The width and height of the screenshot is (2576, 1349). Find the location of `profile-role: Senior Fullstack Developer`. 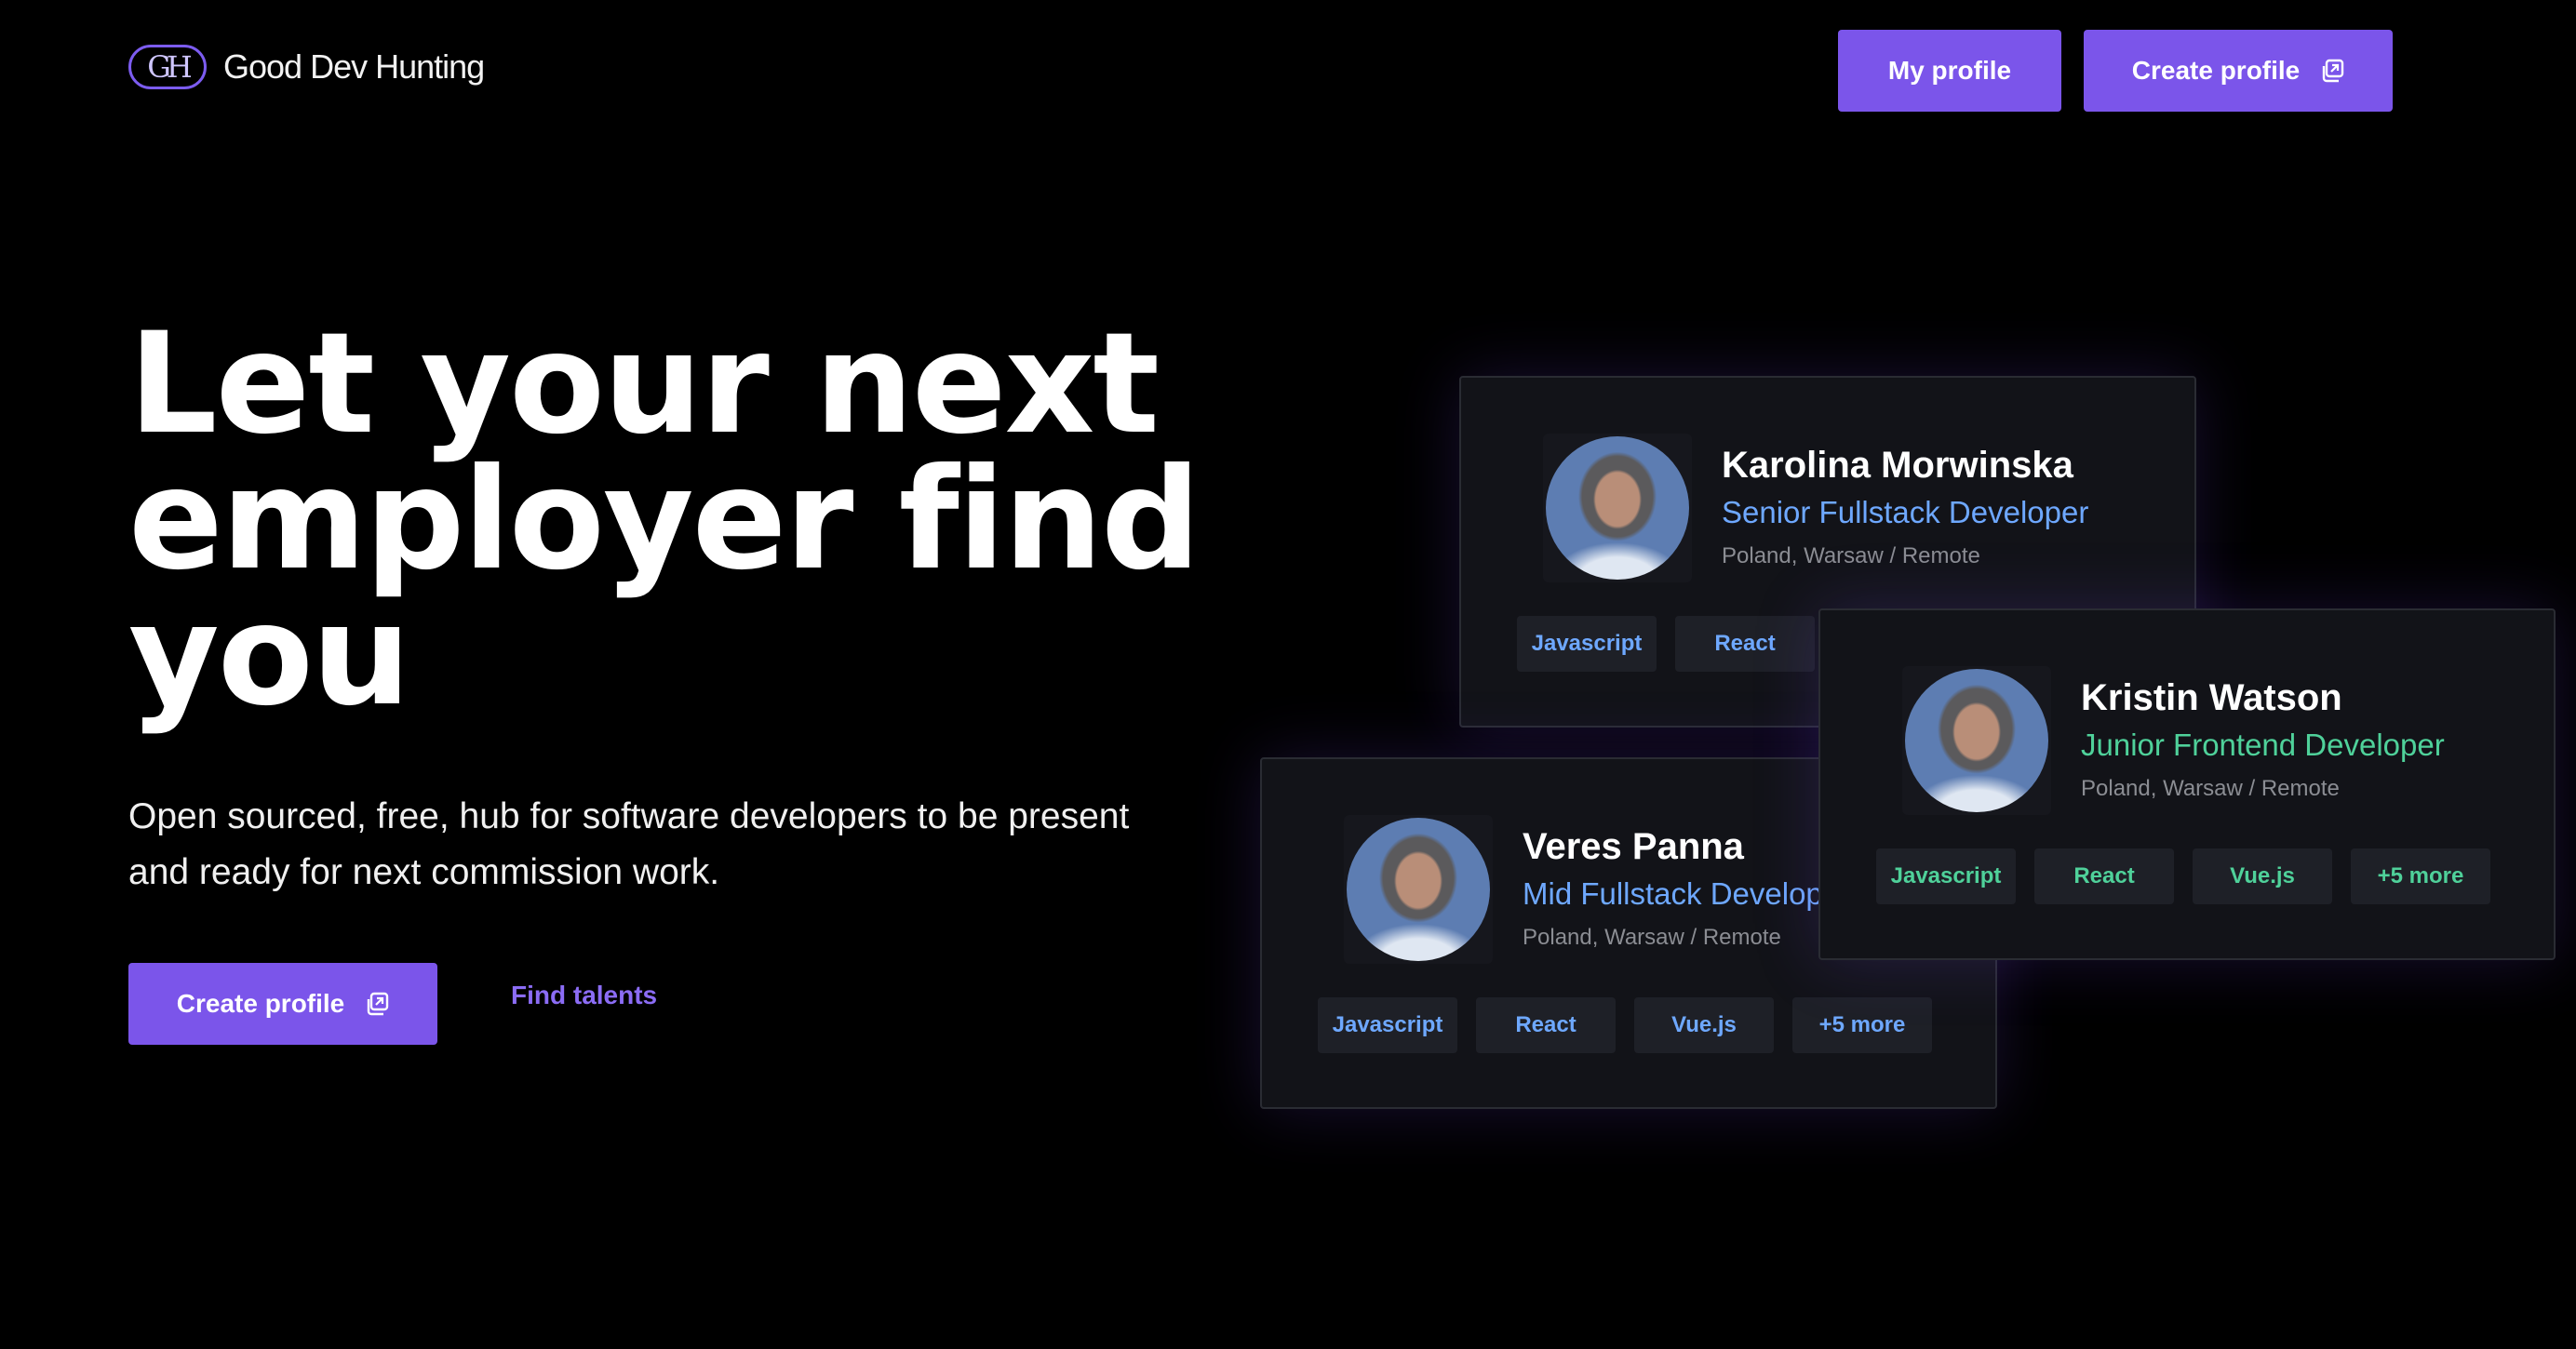

profile-role: Senior Fullstack Developer is located at coordinates (1905, 512).